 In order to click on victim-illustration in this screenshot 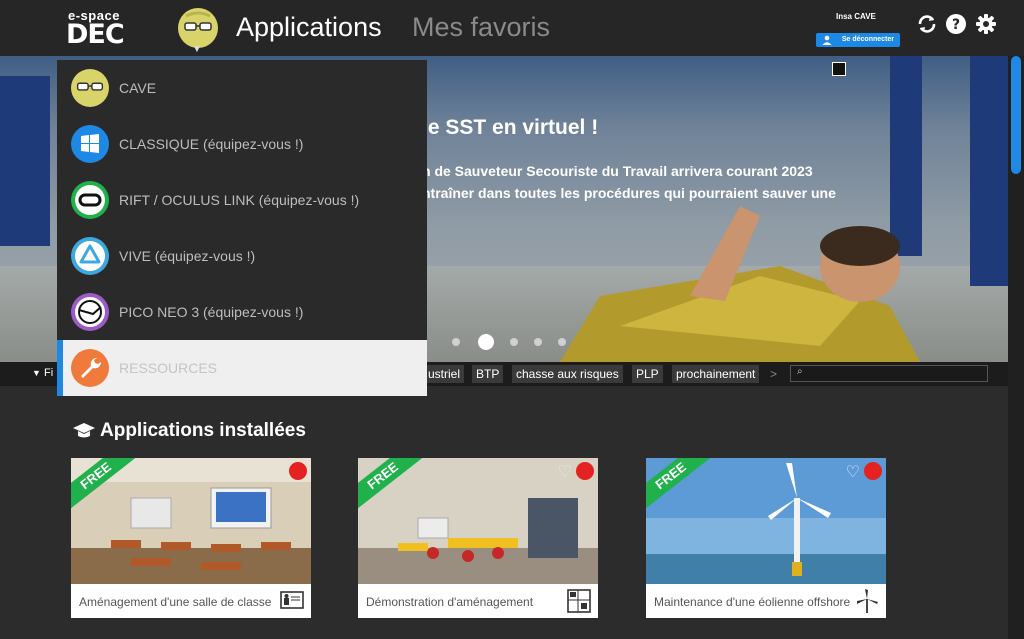, I will do `click(740, 284)`.